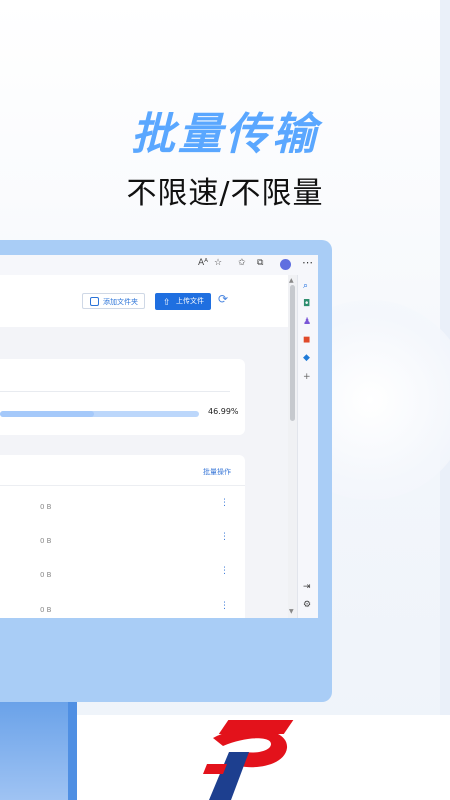  I want to click on brand-logo, so click(248, 760).